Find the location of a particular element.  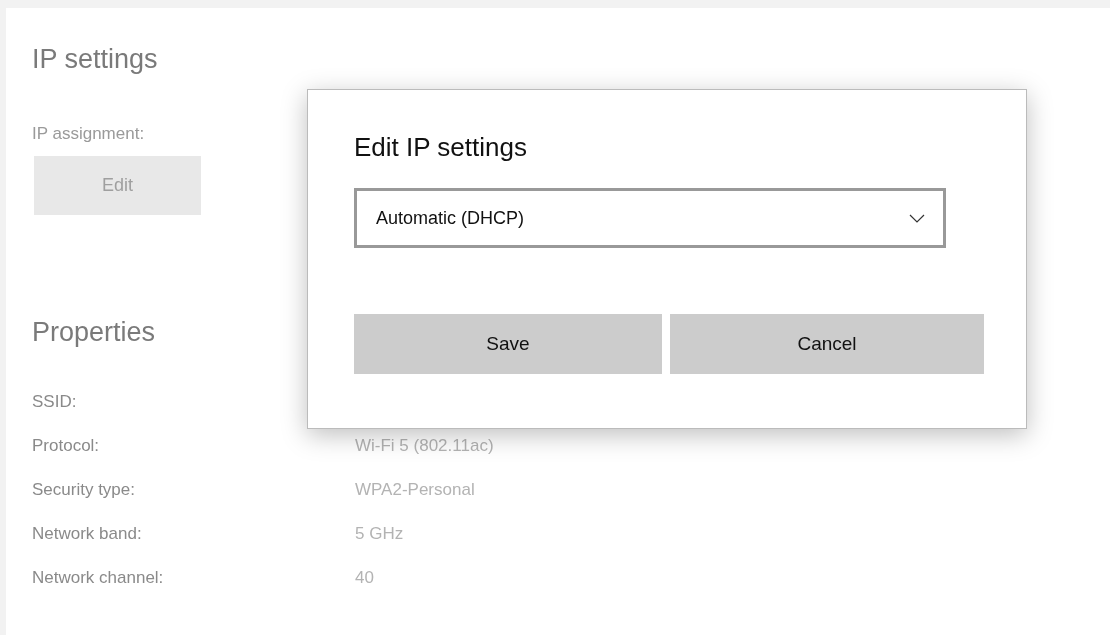

dropdown: Automatic (DHCP) is located at coordinates (650, 218).